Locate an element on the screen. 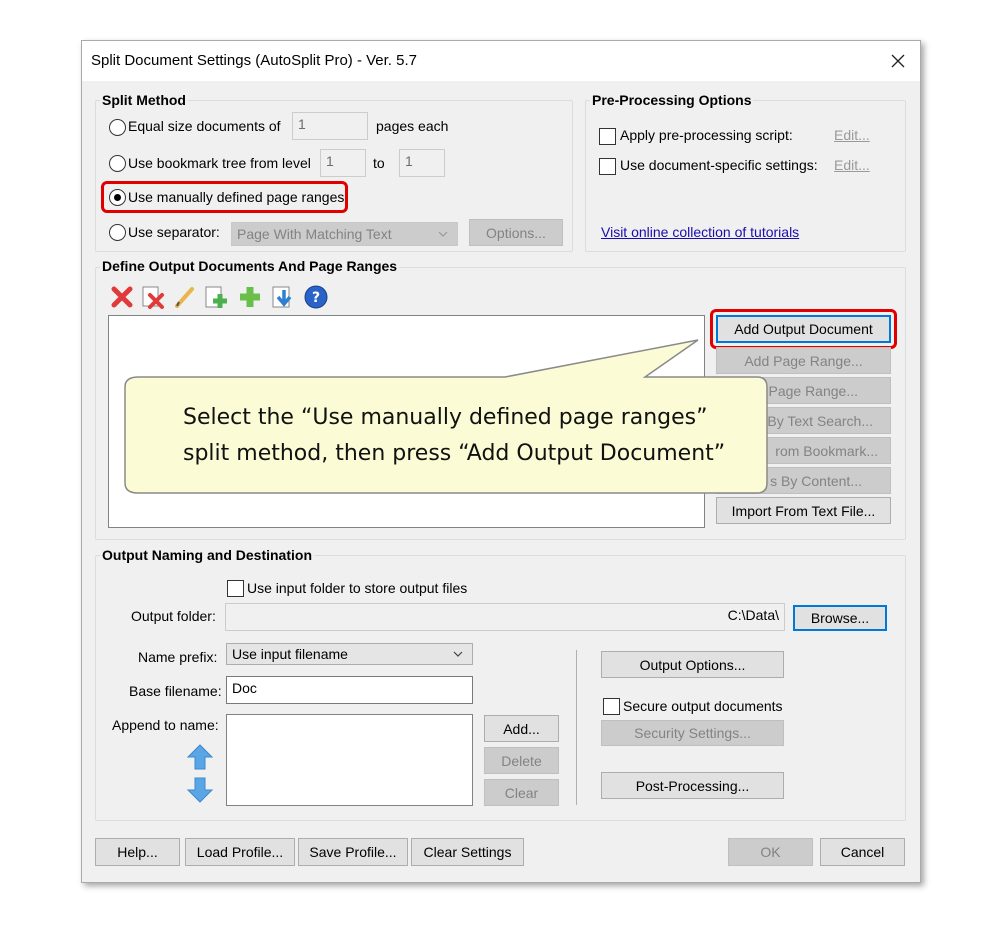 The width and height of the screenshot is (1000, 928). preprocessing-script-checkbox is located at coordinates (607, 136).